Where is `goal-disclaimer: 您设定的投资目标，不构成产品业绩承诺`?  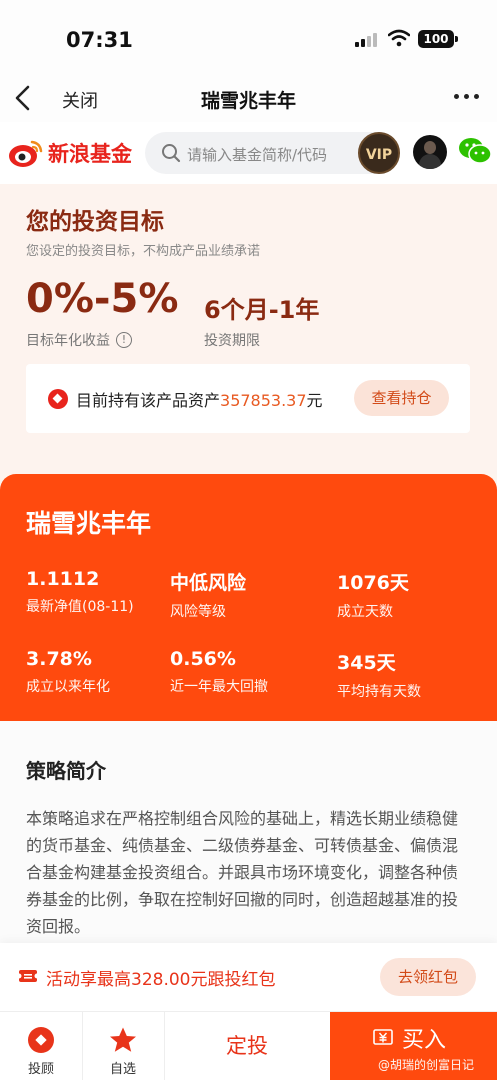
goal-disclaimer: 您设定的投资目标，不构成产品业绩承诺 is located at coordinates (143, 251).